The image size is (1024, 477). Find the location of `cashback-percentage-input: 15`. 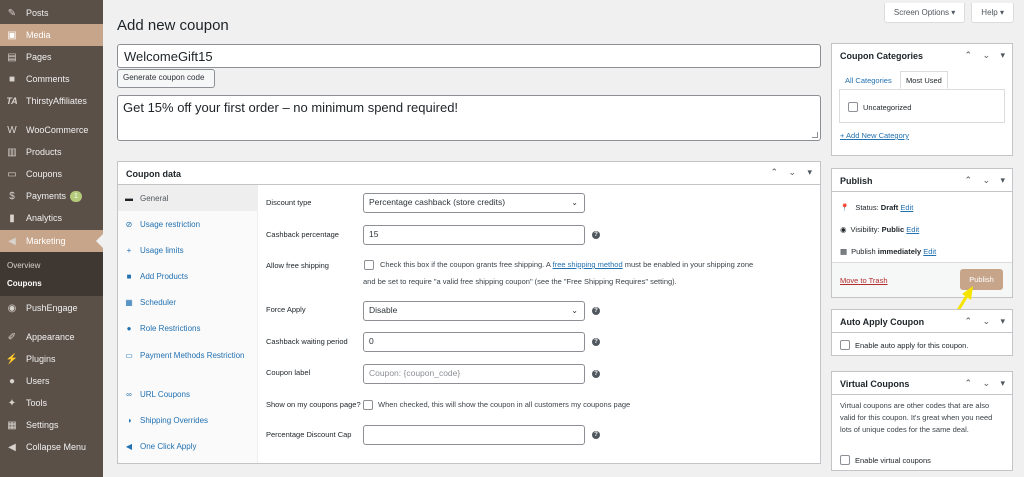

cashback-percentage-input: 15 is located at coordinates (474, 235).